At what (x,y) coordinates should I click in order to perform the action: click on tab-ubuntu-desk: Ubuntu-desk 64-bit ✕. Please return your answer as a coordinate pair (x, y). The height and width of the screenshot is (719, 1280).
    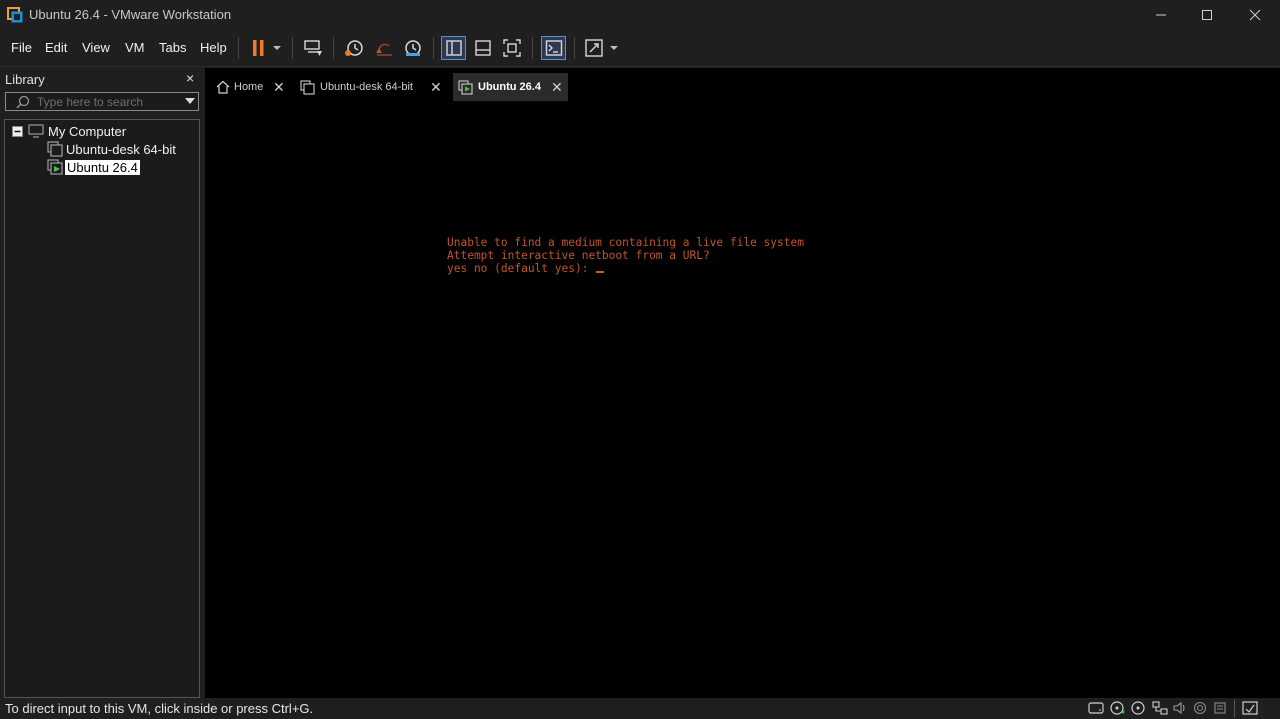
    Looking at the image, I should click on (371, 87).